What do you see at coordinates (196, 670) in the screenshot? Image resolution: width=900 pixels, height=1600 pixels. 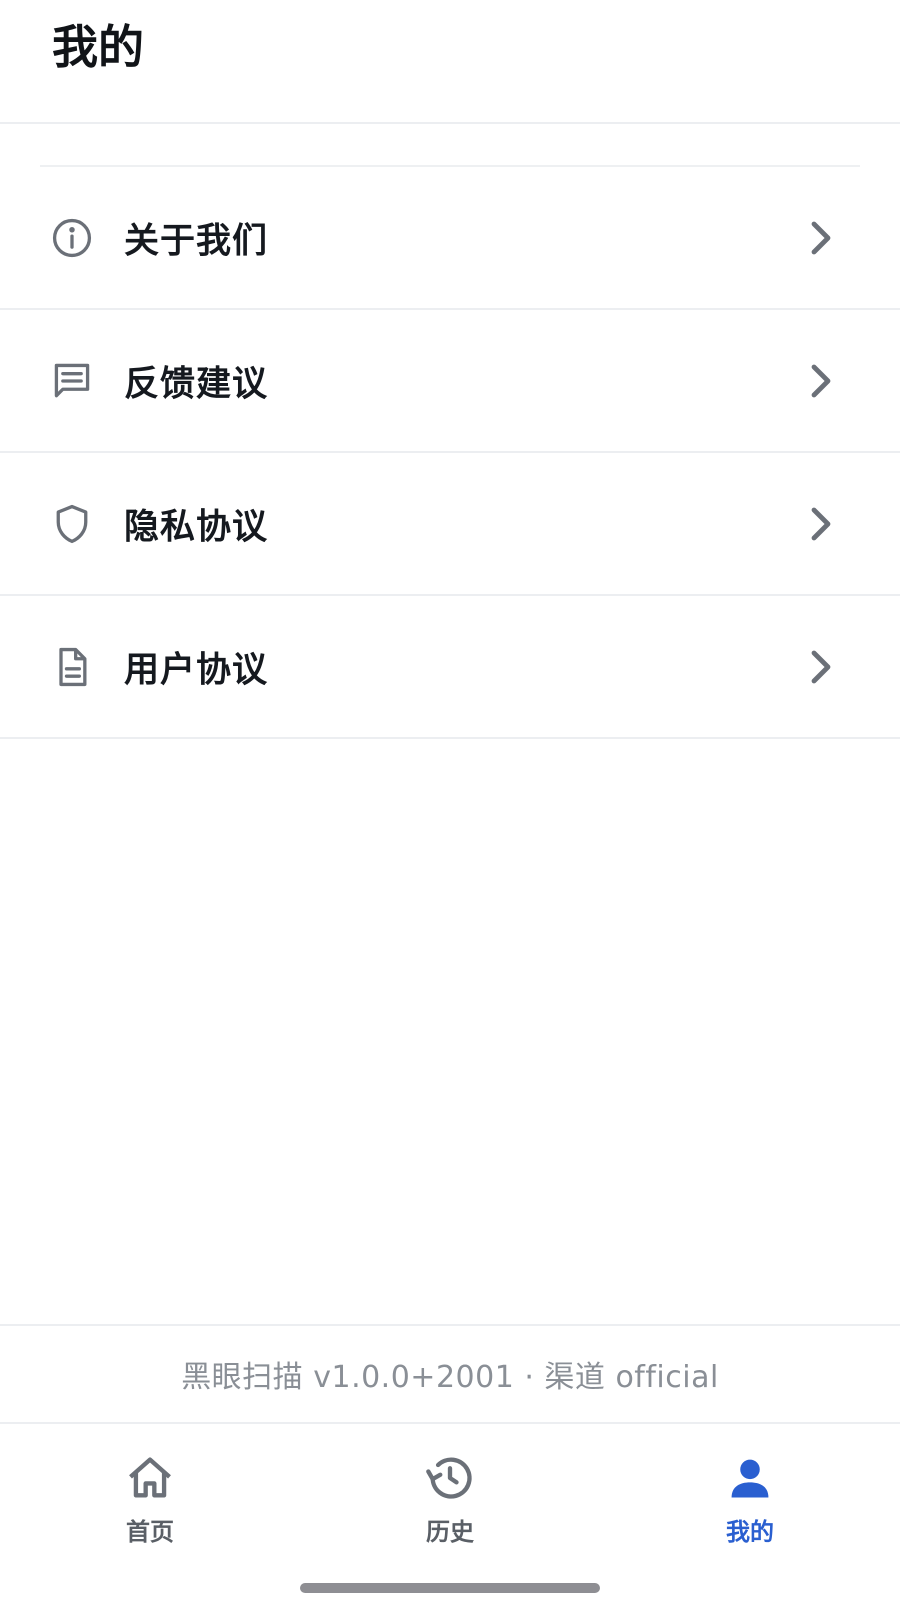 I see `menu-item-label: 用户协议` at bounding box center [196, 670].